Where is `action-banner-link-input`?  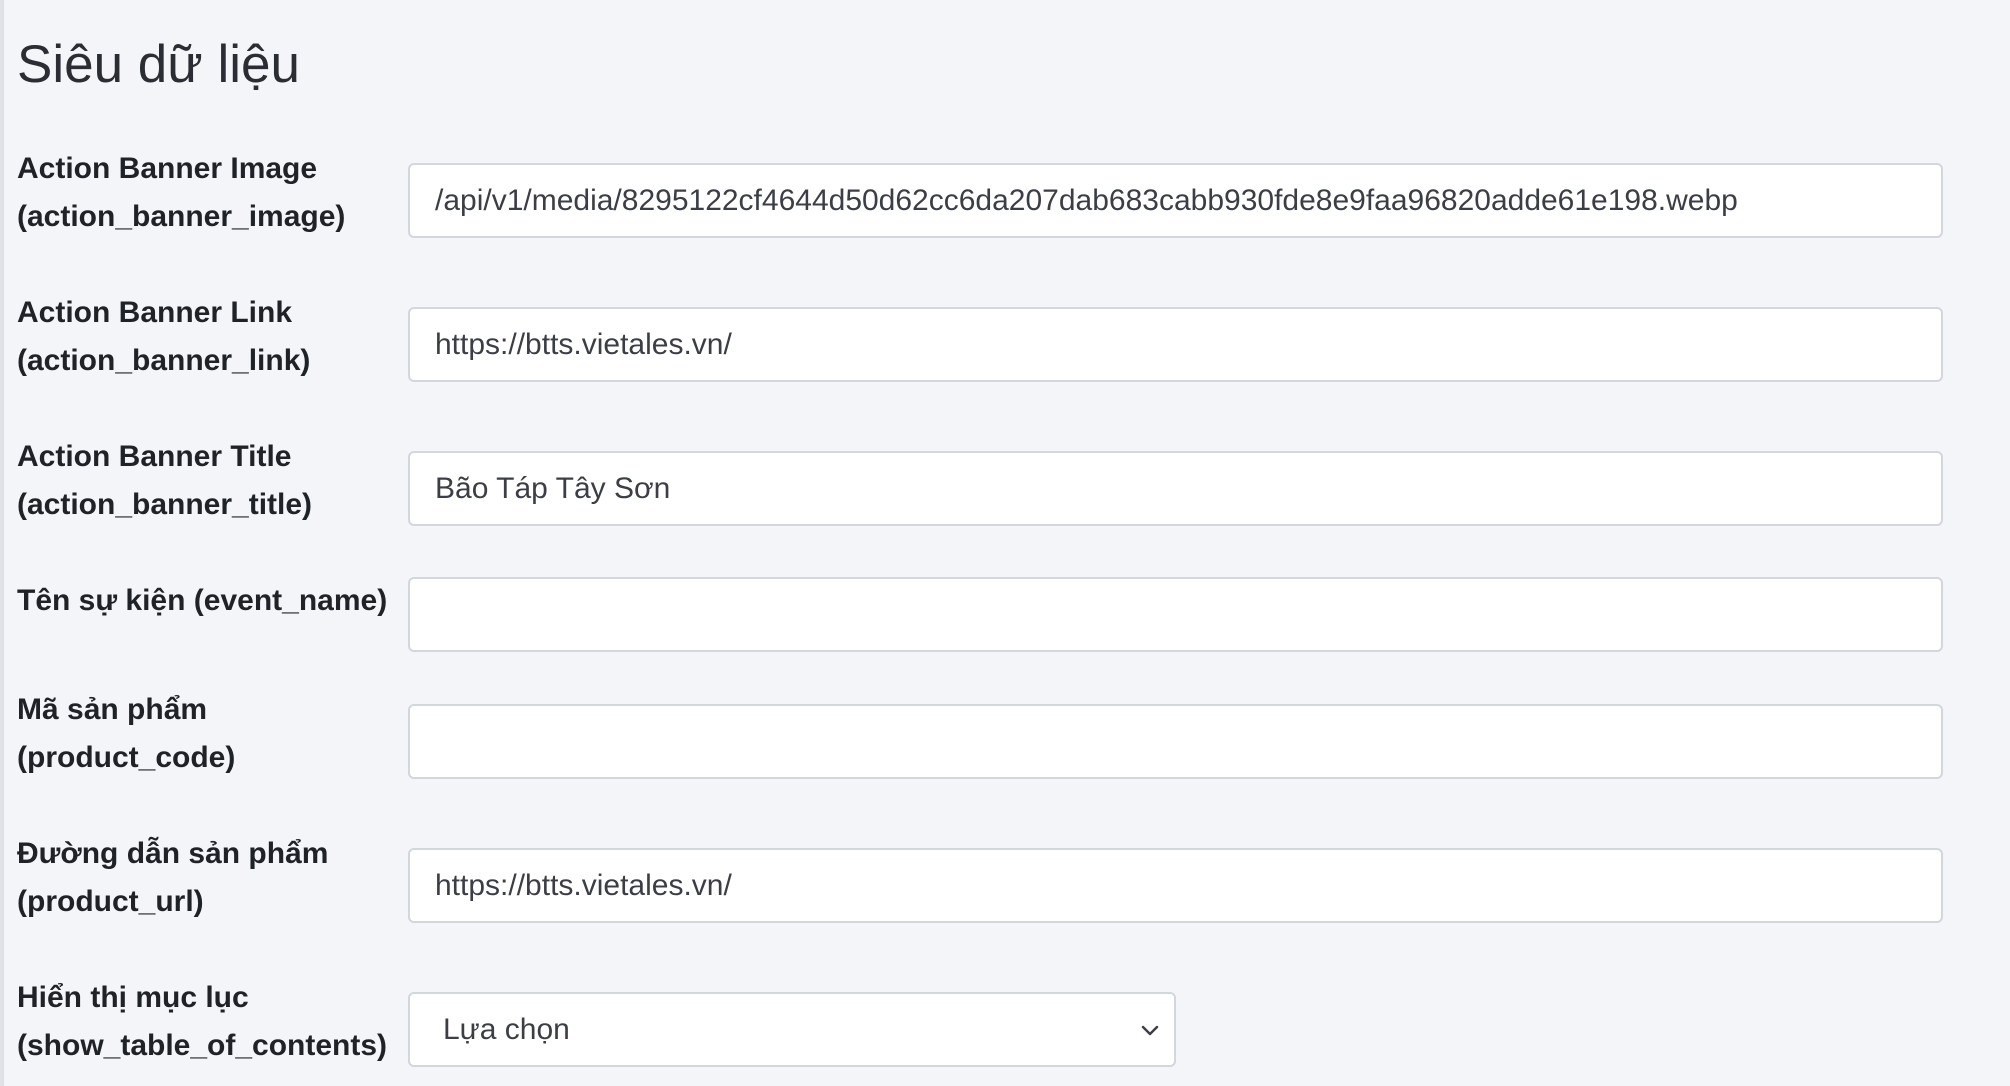 action-banner-link-input is located at coordinates (1175, 344).